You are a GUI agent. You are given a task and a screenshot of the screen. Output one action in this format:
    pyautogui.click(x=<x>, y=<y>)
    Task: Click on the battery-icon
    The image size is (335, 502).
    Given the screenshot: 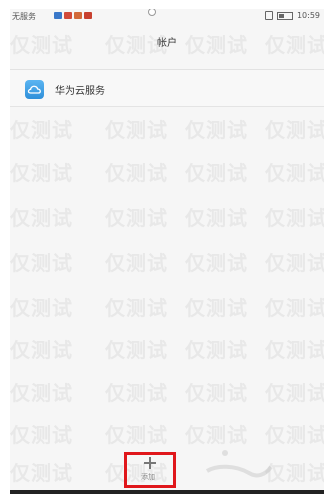 What is the action you would take?
    pyautogui.click(x=284, y=15)
    